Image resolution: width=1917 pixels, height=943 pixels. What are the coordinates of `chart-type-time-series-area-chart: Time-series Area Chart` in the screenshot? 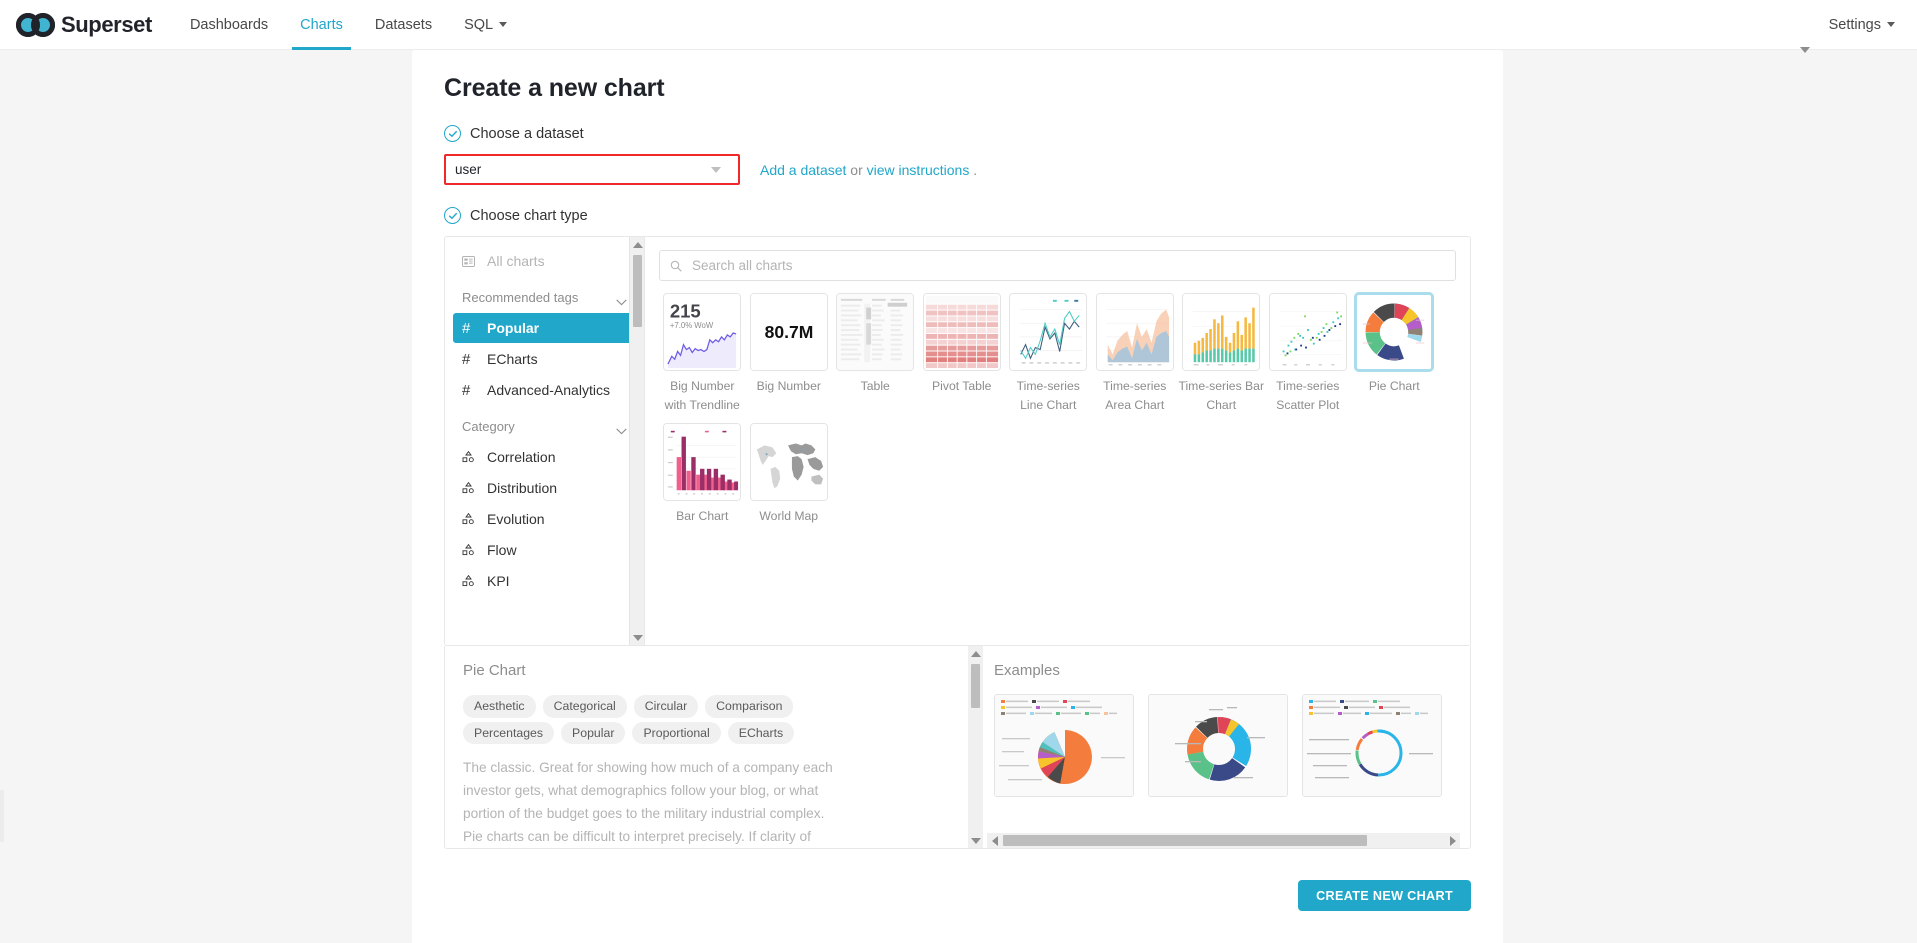 It's located at (1135, 354).